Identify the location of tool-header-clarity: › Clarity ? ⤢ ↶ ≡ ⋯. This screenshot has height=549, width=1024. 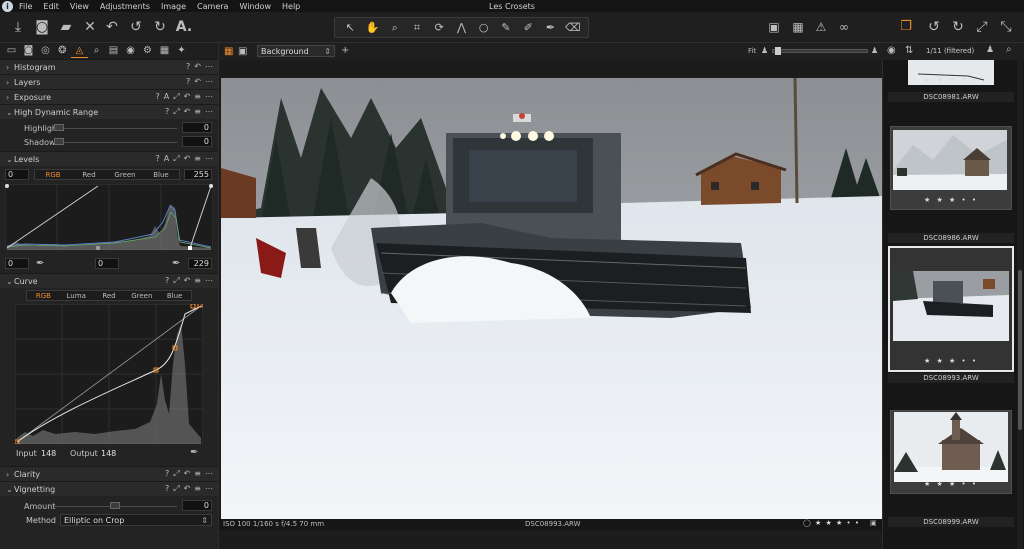
(109, 473).